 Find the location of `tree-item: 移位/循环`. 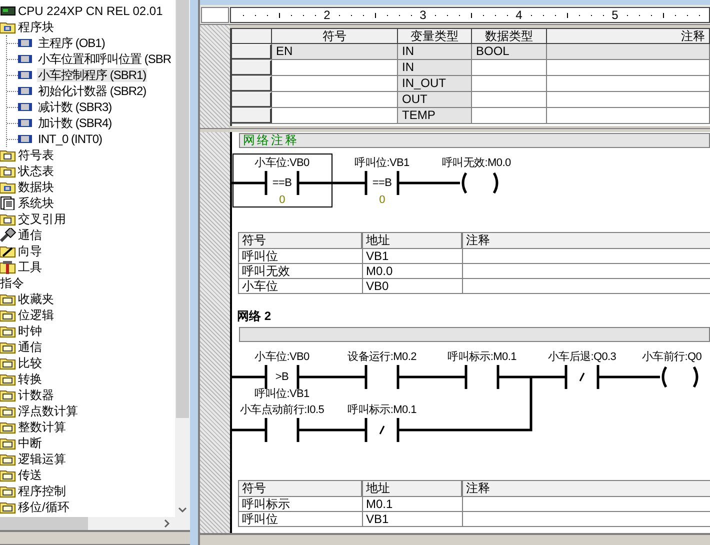

tree-item: 移位/循环 is located at coordinates (44, 507).